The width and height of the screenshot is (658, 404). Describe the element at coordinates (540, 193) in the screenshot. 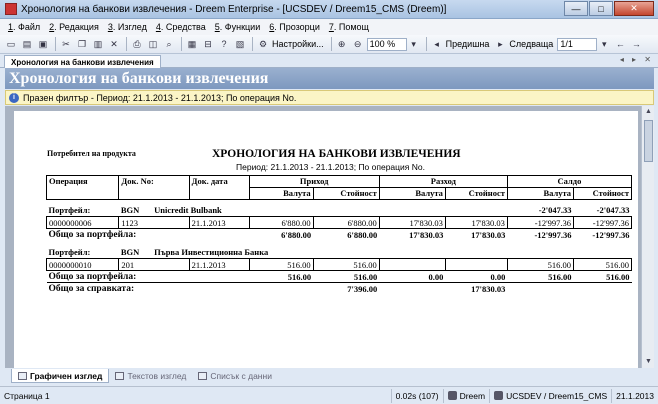

I see `col-balance-currency: Валута` at that location.